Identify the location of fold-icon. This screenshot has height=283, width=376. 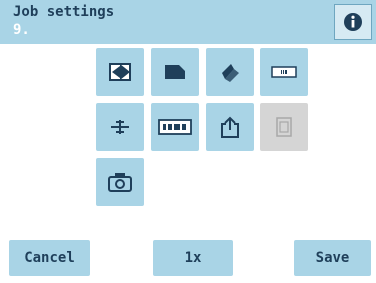
(230, 73).